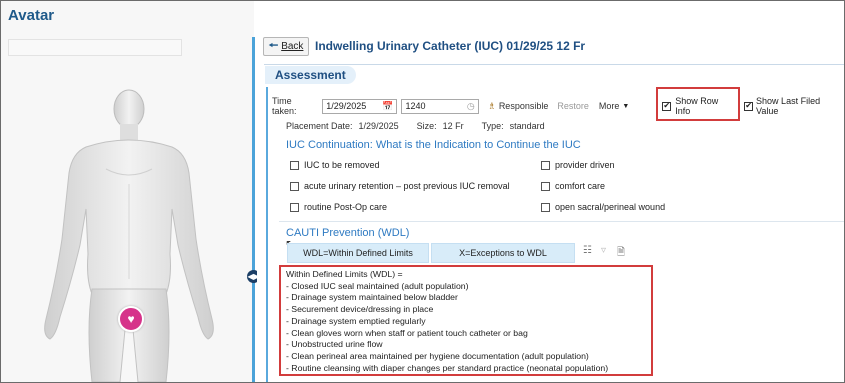 This screenshot has height=383, width=845. I want to click on document-icon: 🗎, so click(621, 253).